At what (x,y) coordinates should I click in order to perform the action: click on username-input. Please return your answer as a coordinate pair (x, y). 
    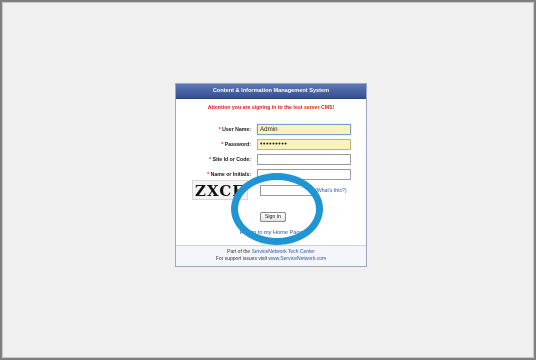
    Looking at the image, I should click on (304, 129).